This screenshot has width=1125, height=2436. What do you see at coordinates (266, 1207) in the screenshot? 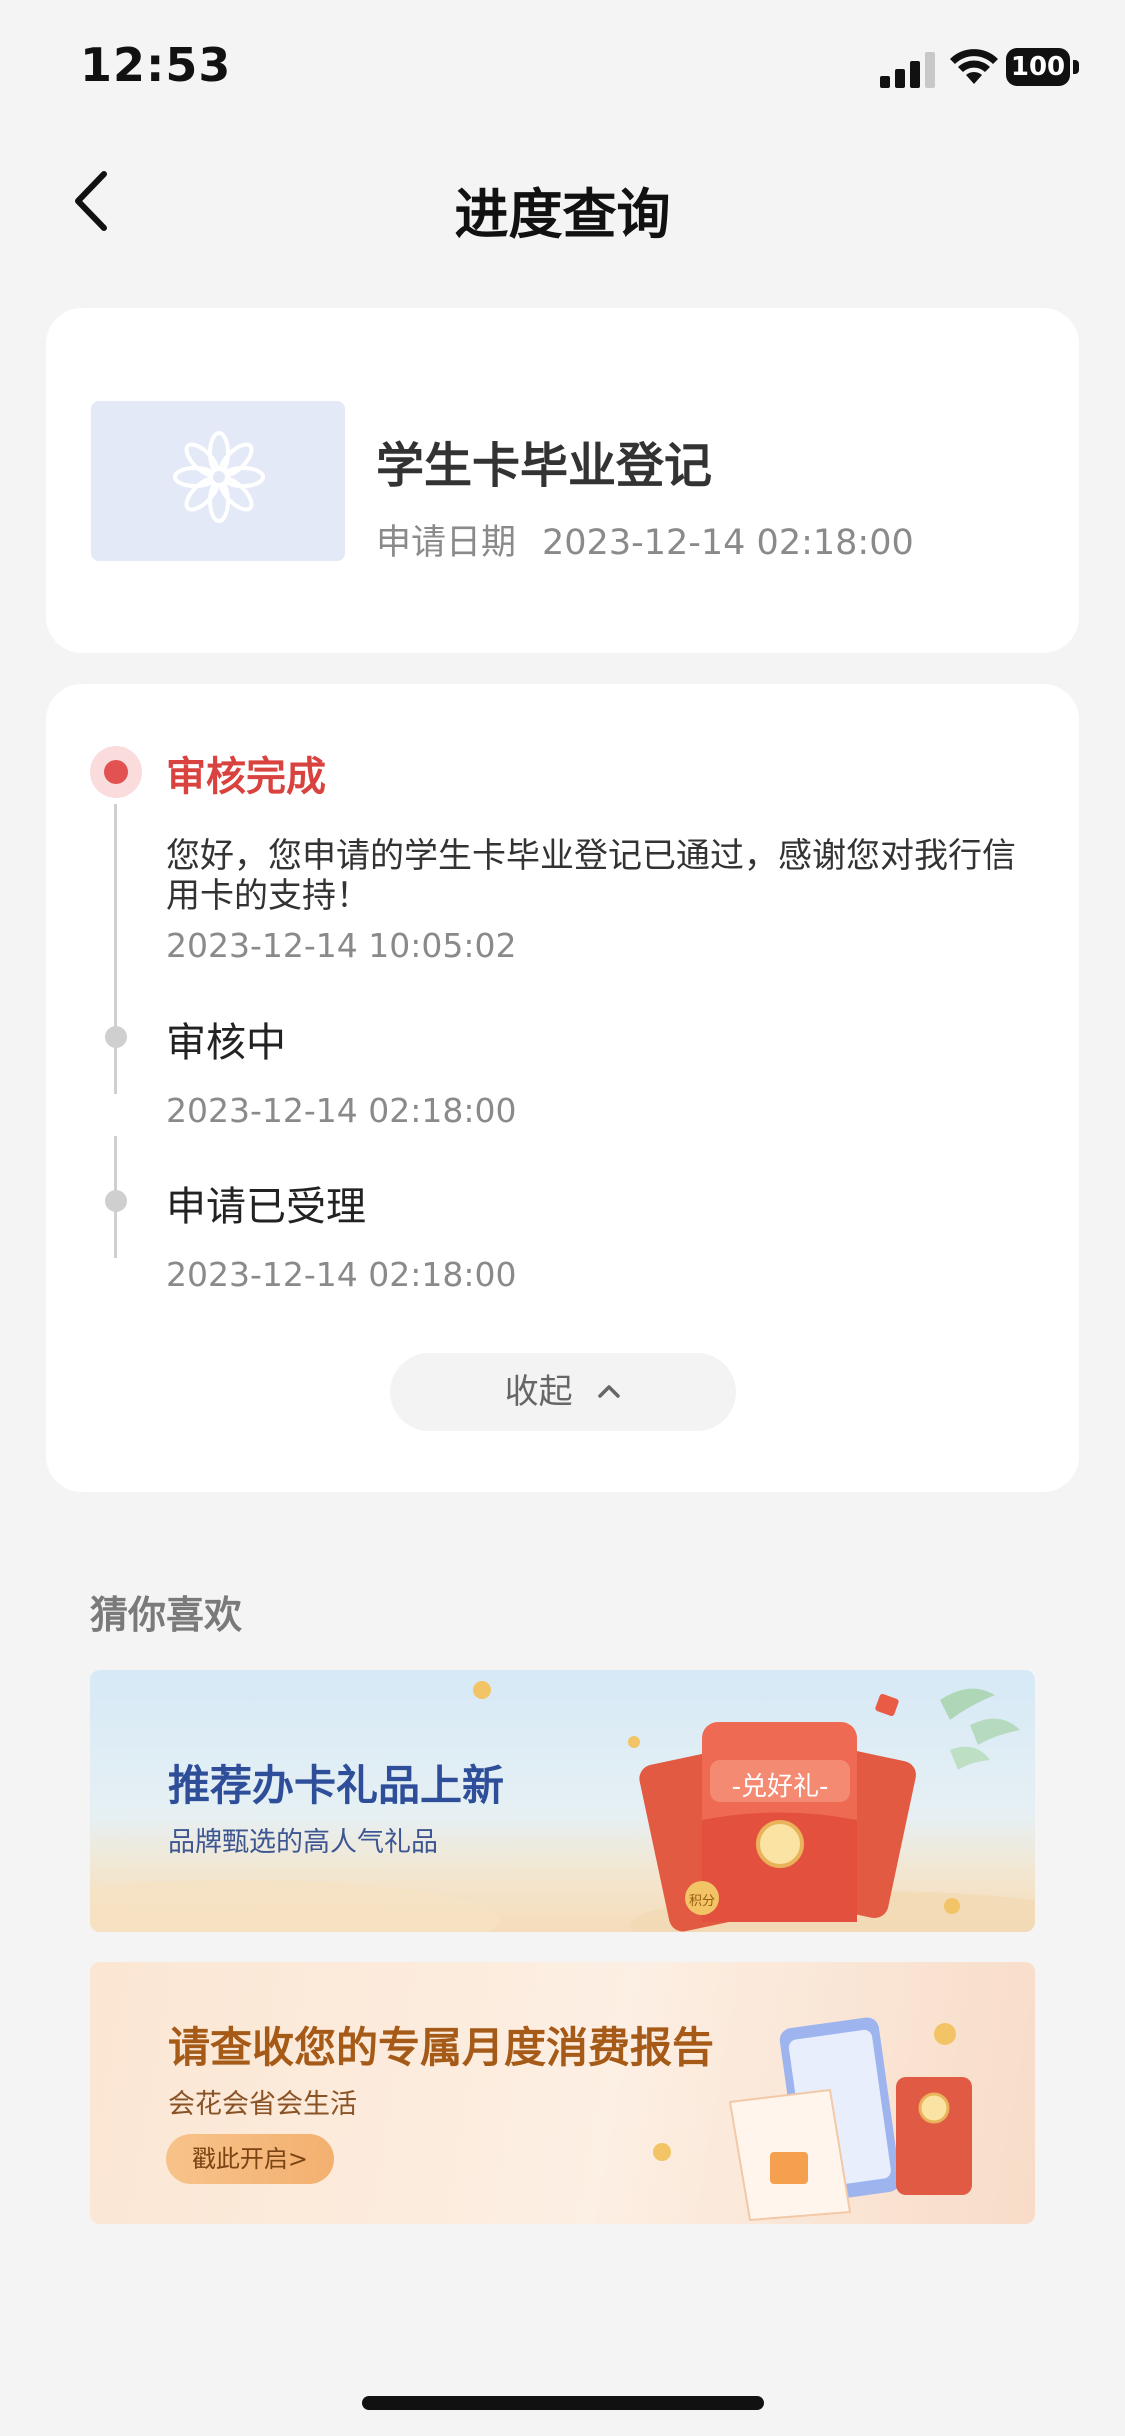
I see `step-title-accepted: 申请已受理` at bounding box center [266, 1207].